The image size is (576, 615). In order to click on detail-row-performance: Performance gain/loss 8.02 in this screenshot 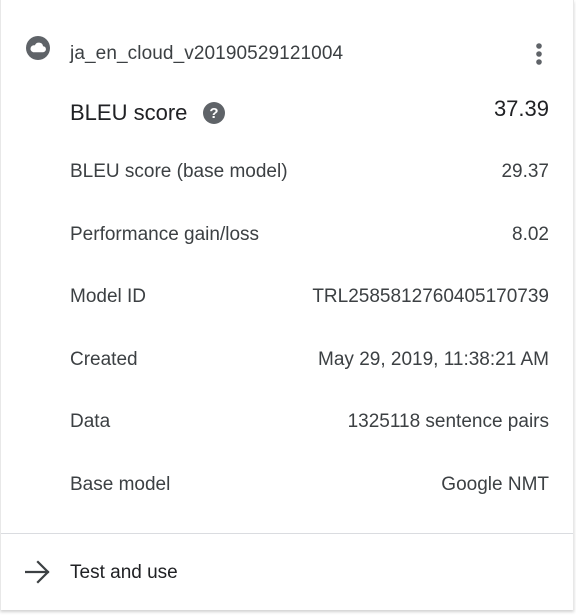, I will do `click(309, 239)`.